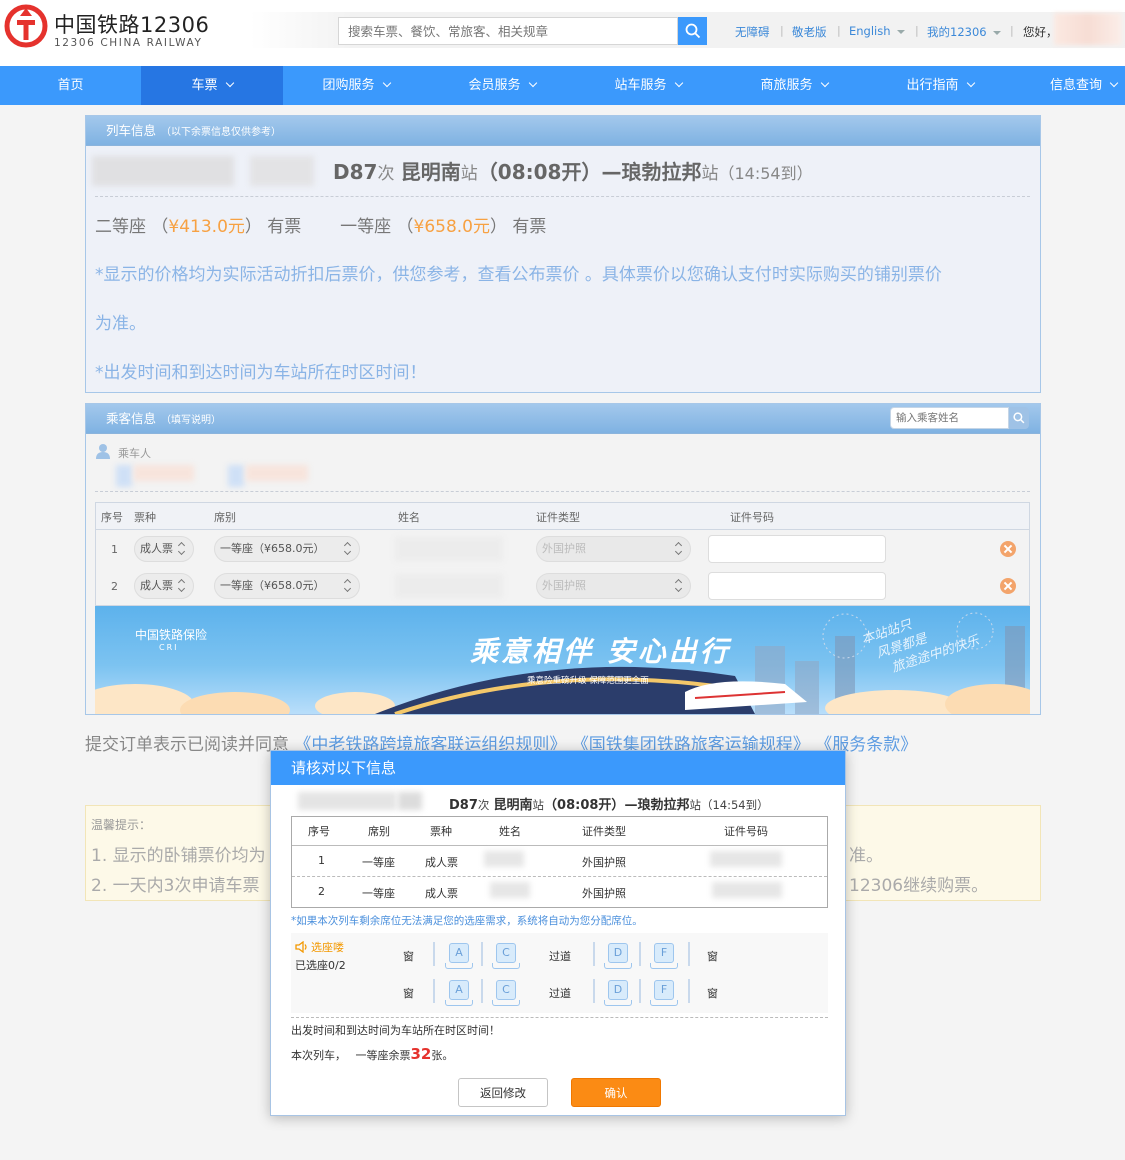 This screenshot has height=1160, width=1125. I want to click on link-my-12306-label: 我的12306, so click(957, 32).